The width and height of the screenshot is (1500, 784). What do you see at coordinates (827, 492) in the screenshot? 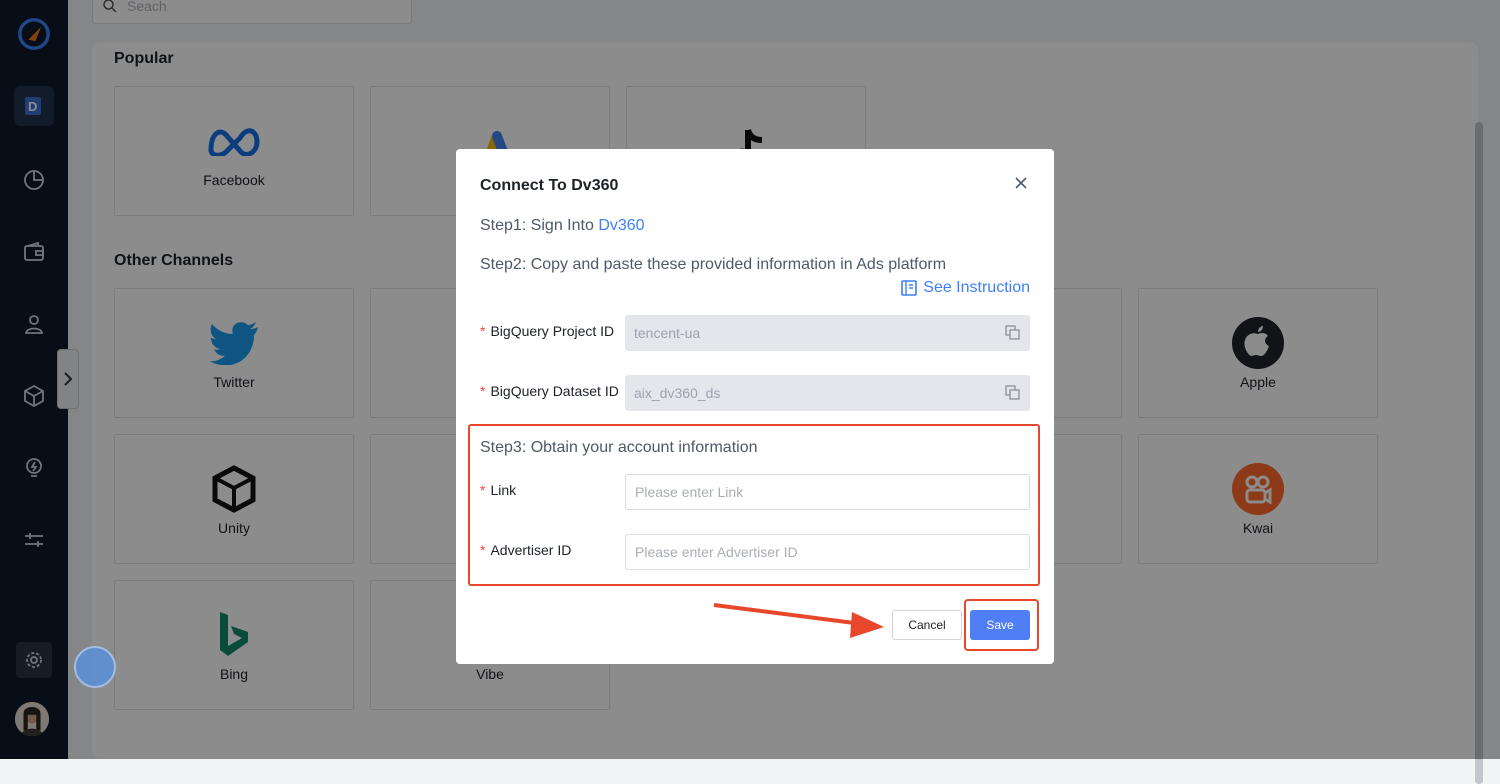
I see `link-input: Please enter Link` at bounding box center [827, 492].